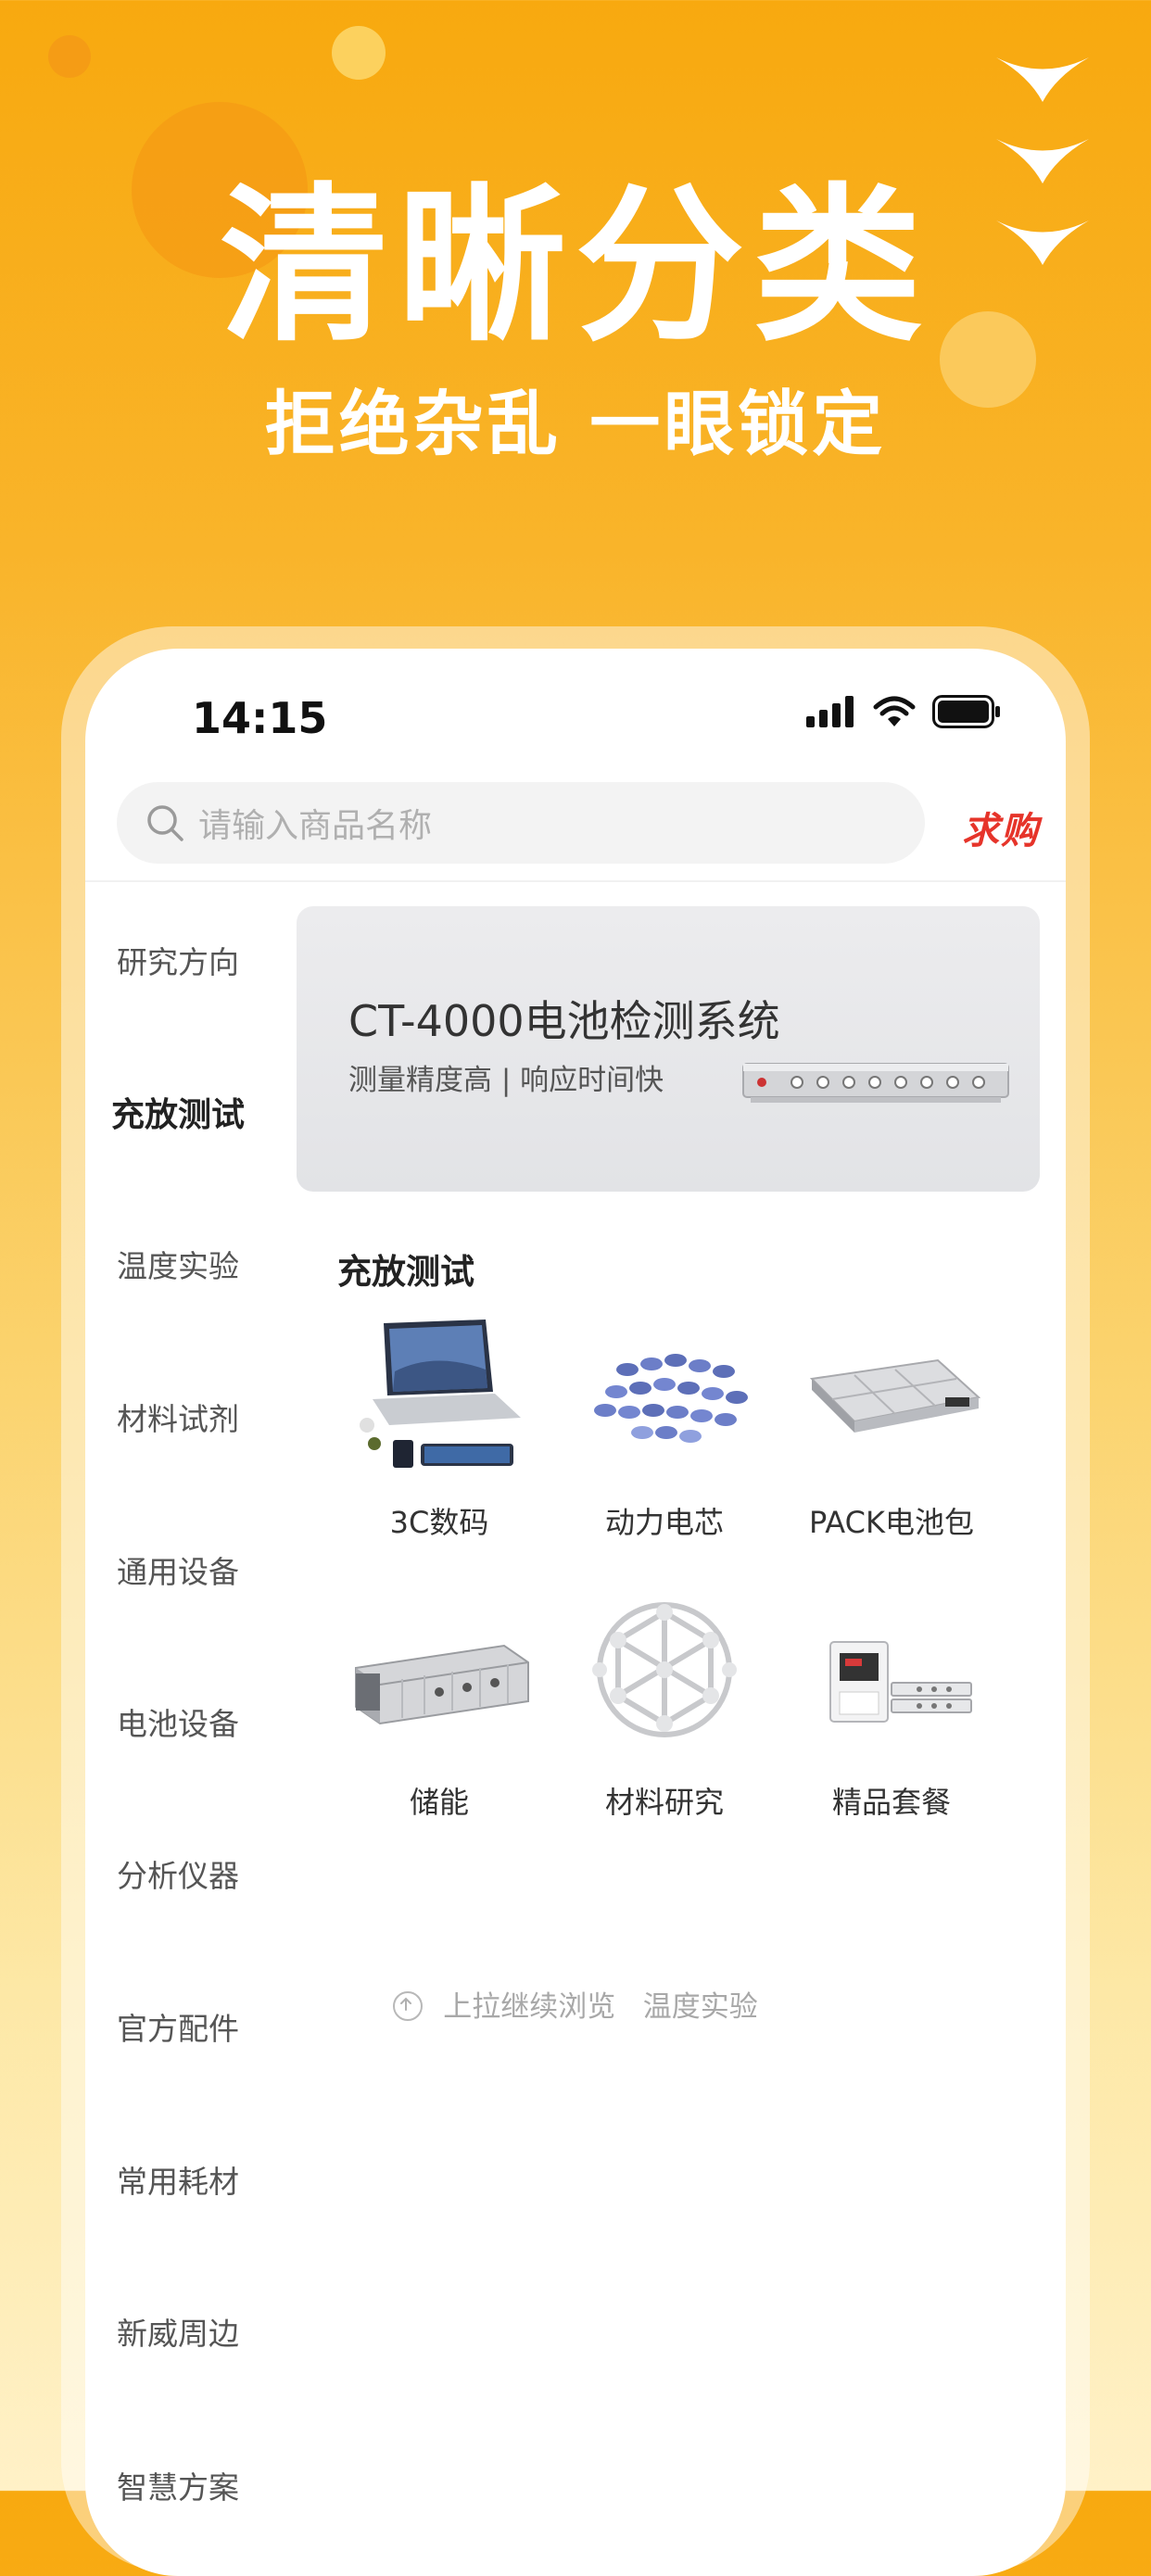 This screenshot has width=1151, height=2576. Describe the element at coordinates (900, 1682) in the screenshot. I see `instrument-bundle-icon` at that location.